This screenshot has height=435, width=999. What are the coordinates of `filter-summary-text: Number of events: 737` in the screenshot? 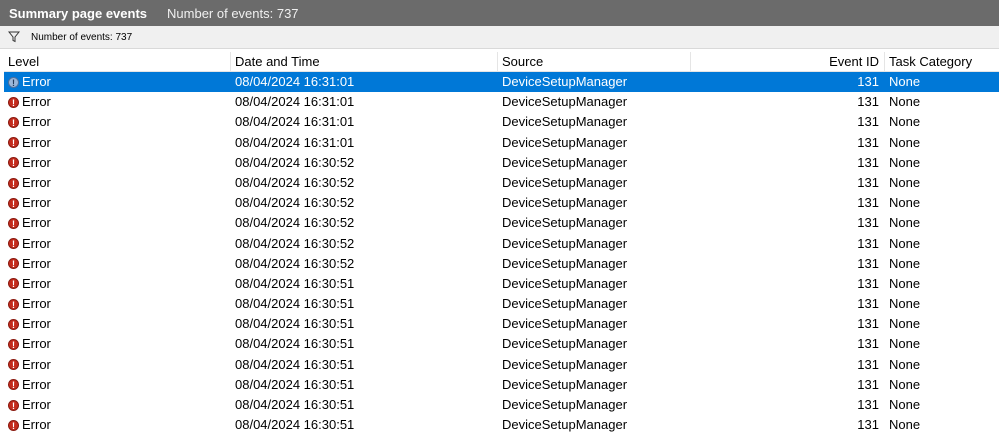 It's located at (82, 37).